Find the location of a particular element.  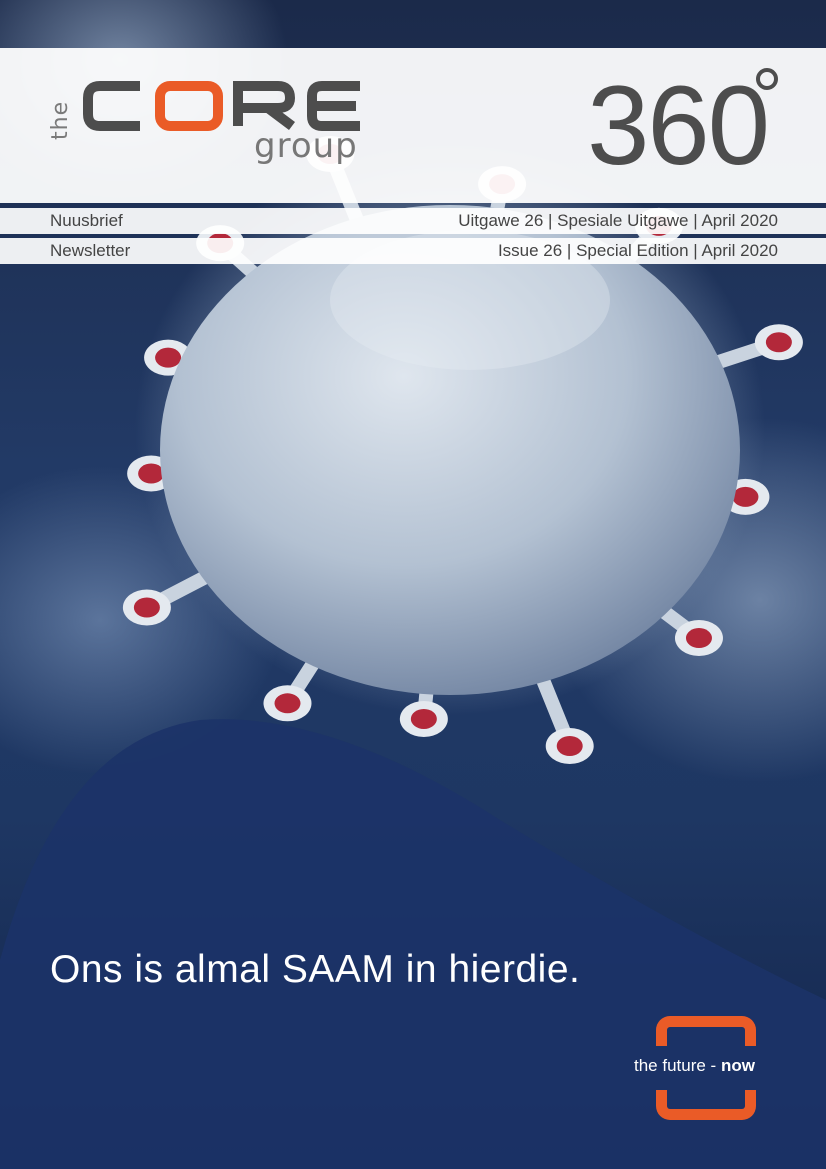

bracket-bottom-icon is located at coordinates (706, 1105).